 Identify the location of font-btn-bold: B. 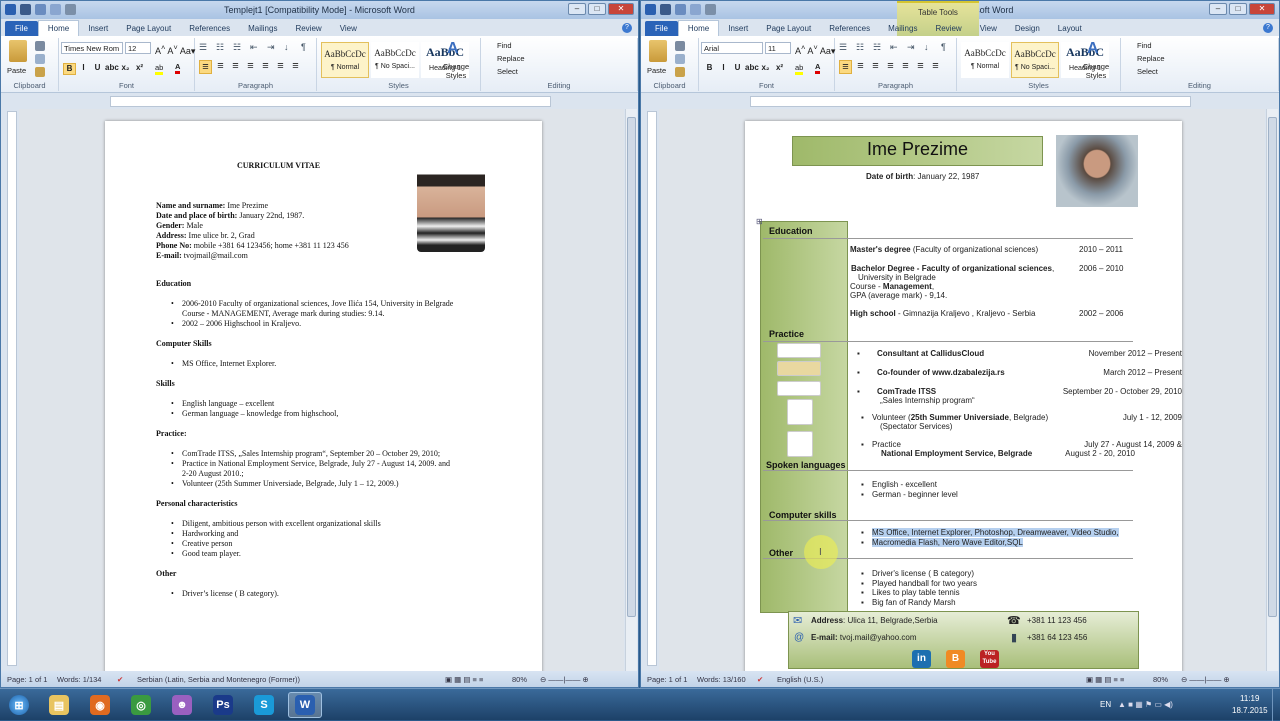
(709, 69).